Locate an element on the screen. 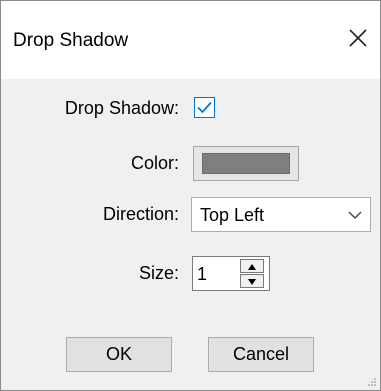 Image resolution: width=381 pixels, height=391 pixels. size-input: 1 is located at coordinates (202, 274).